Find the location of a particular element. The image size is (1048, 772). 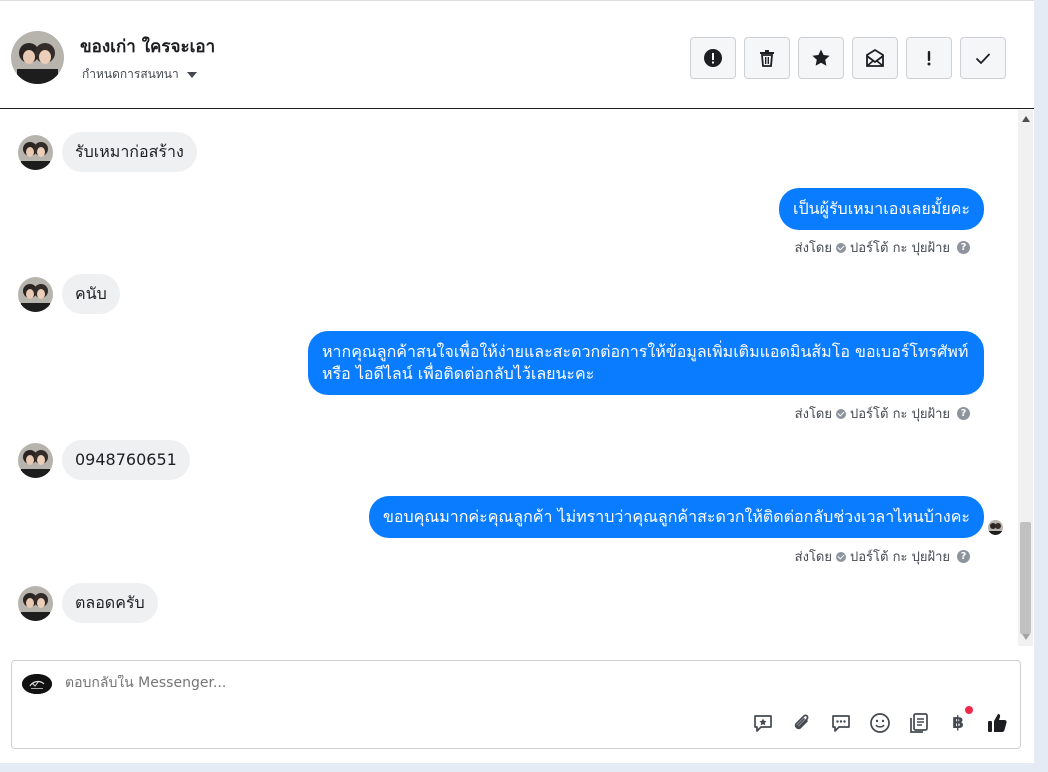

report-icon is located at coordinates (713, 58).